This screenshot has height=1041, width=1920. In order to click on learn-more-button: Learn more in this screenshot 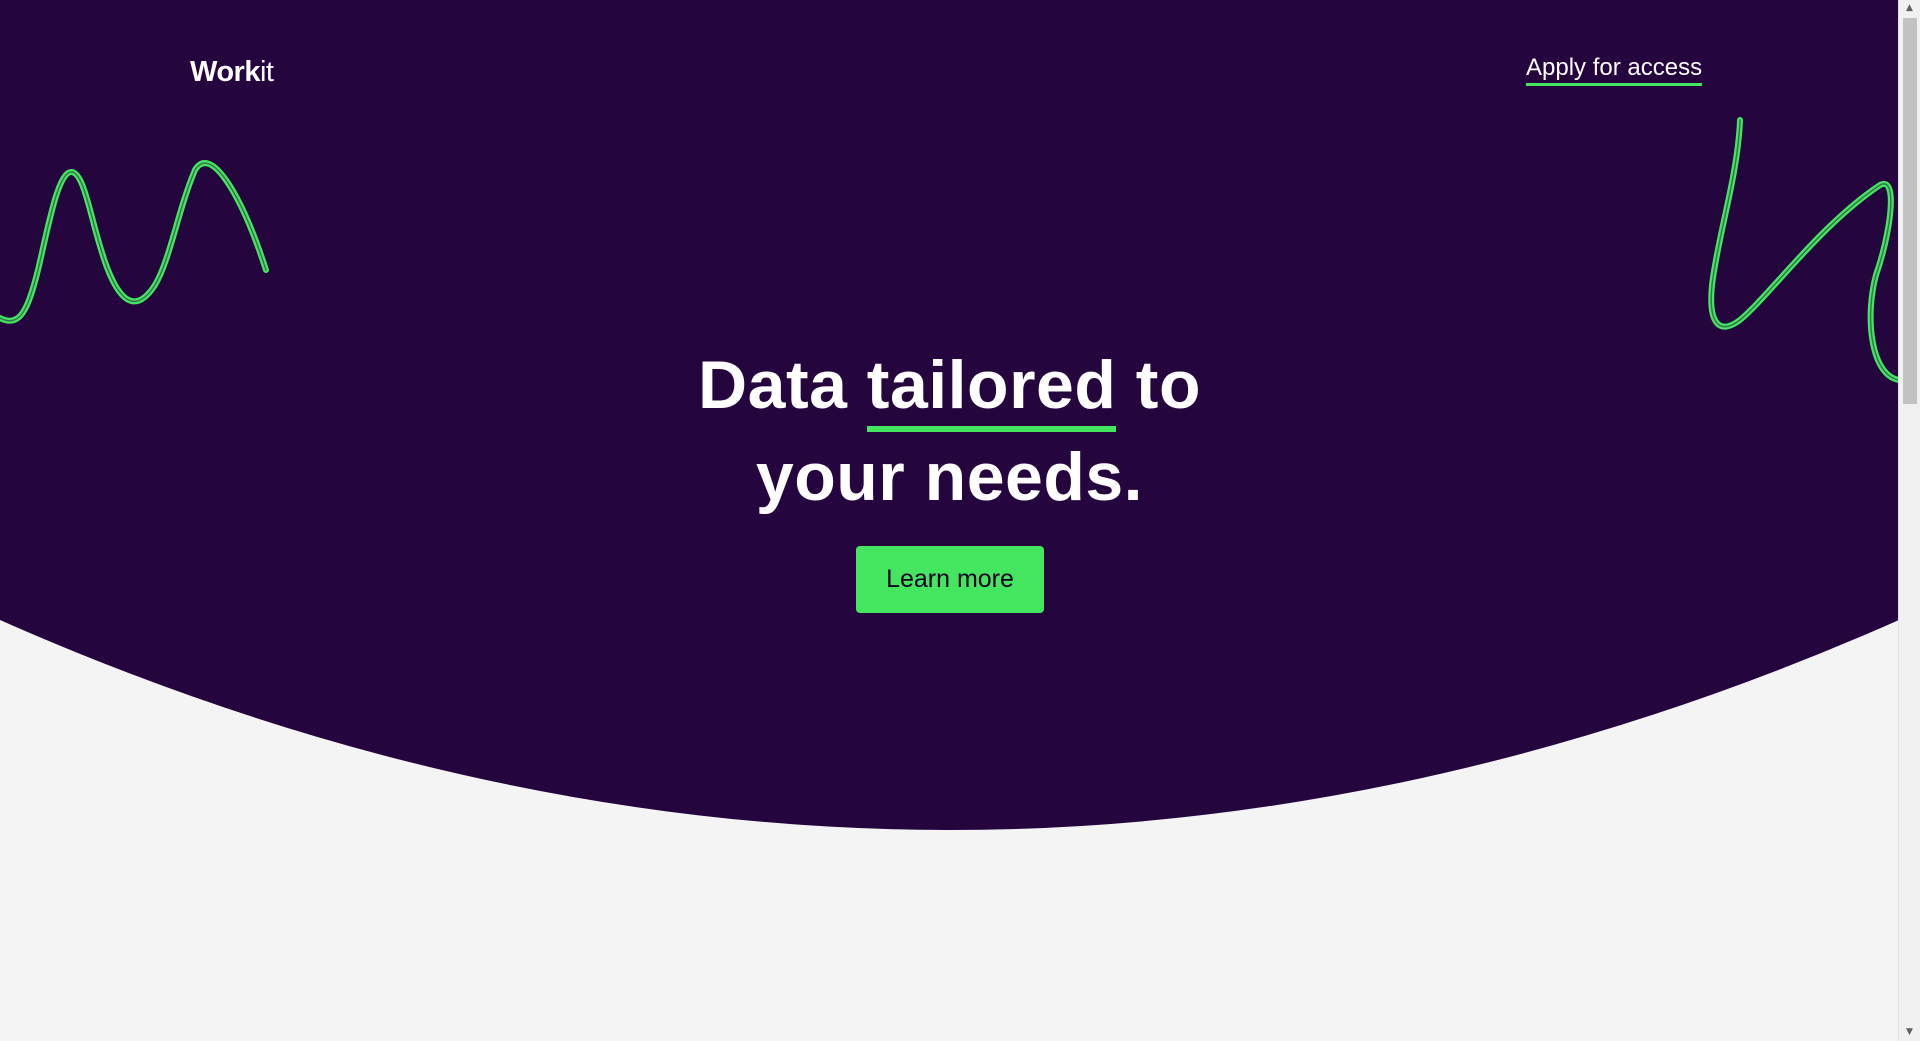, I will do `click(950, 579)`.